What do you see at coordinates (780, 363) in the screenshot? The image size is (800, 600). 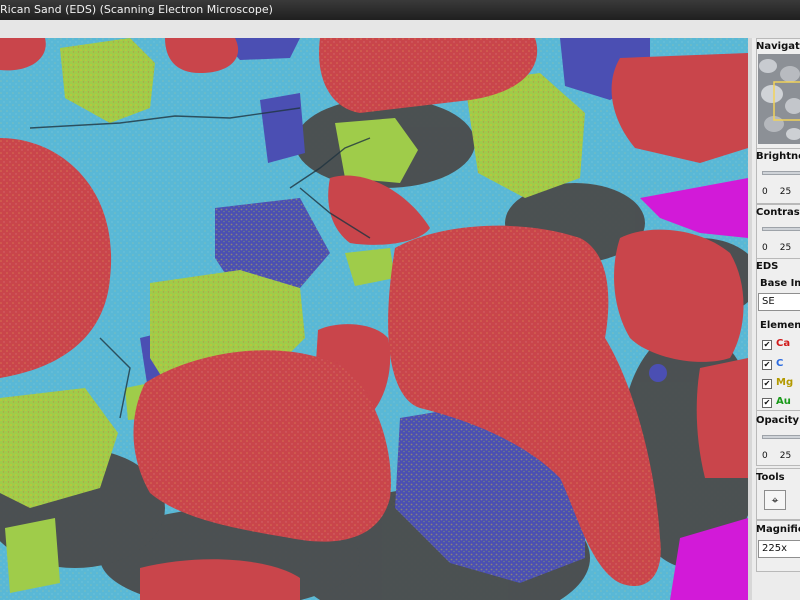 I see `element-label: C` at bounding box center [780, 363].